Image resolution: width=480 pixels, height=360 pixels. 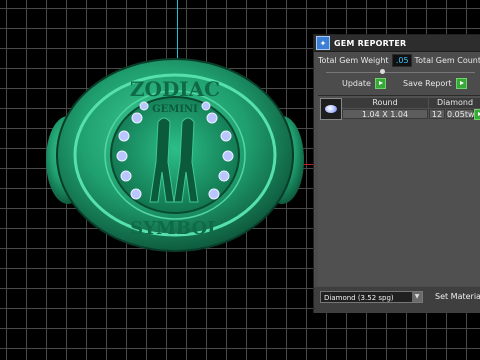 What do you see at coordinates (461, 83) in the screenshot?
I see `save-report-play-icon` at bounding box center [461, 83].